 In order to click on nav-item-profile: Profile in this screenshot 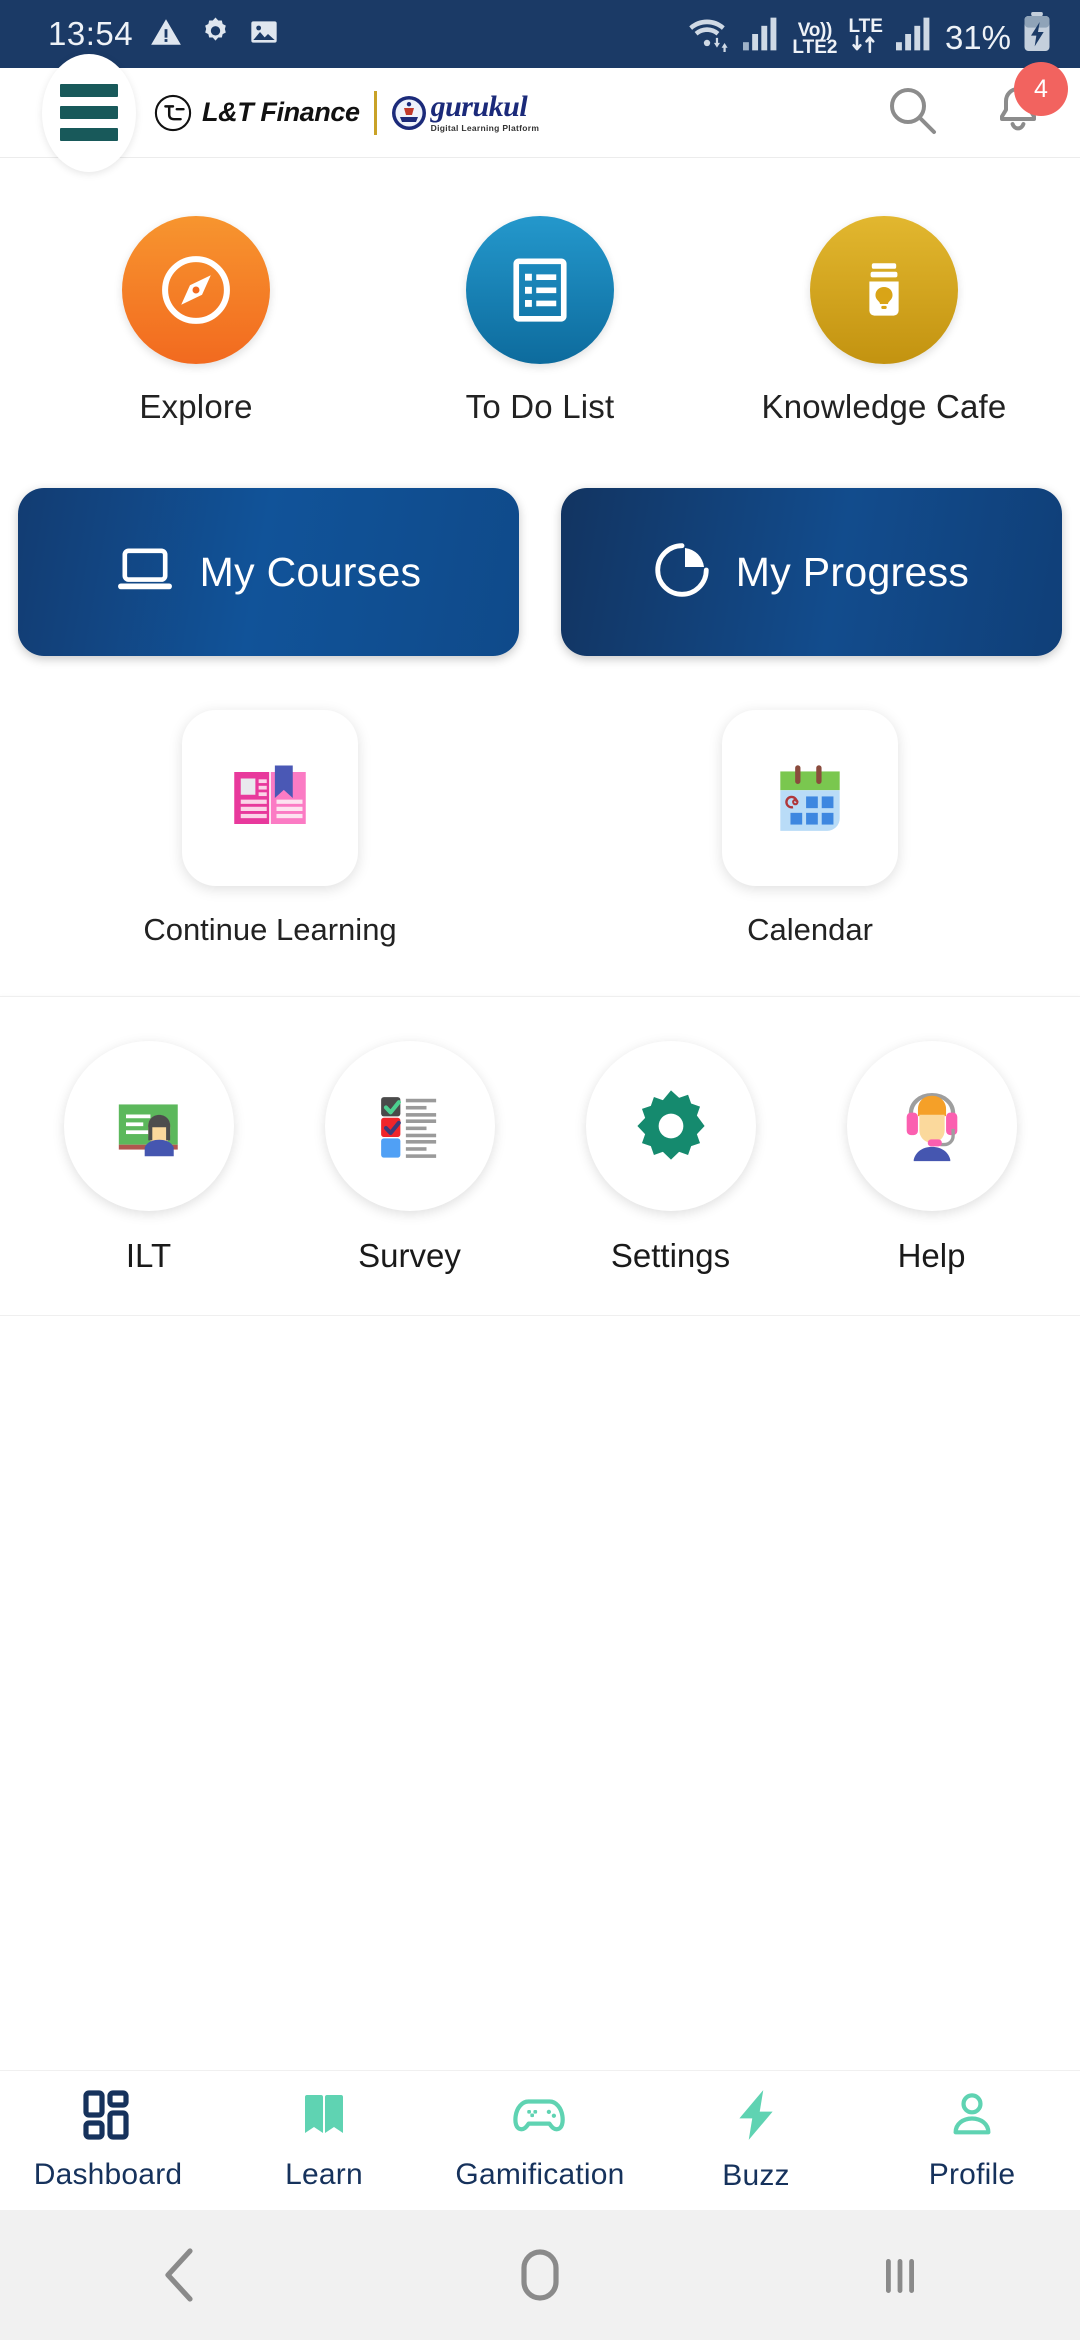, I will do `click(972, 2140)`.